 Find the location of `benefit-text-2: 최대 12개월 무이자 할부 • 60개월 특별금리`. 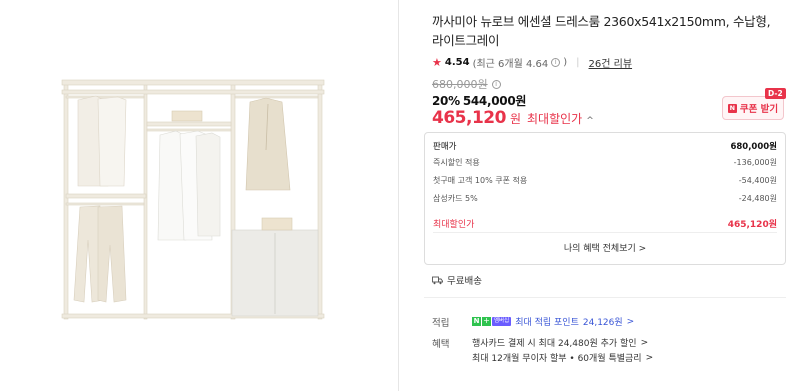

benefit-text-2: 최대 12개월 무이자 할부 • 60개월 특별금리 is located at coordinates (557, 359).